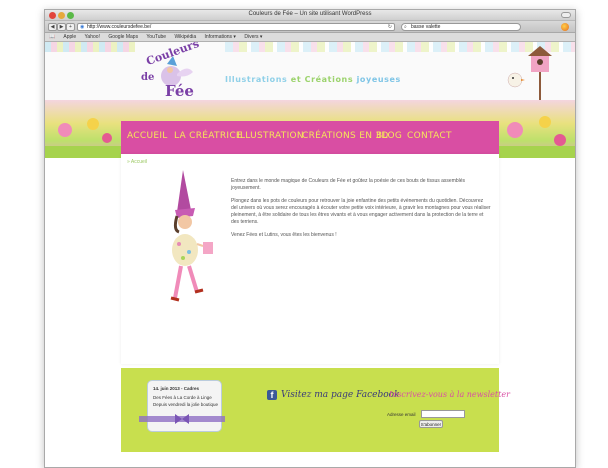 The height and width of the screenshot is (468, 608). What do you see at coordinates (177, 73) in the screenshot?
I see `site-logo: Couleurs de Fée` at bounding box center [177, 73].